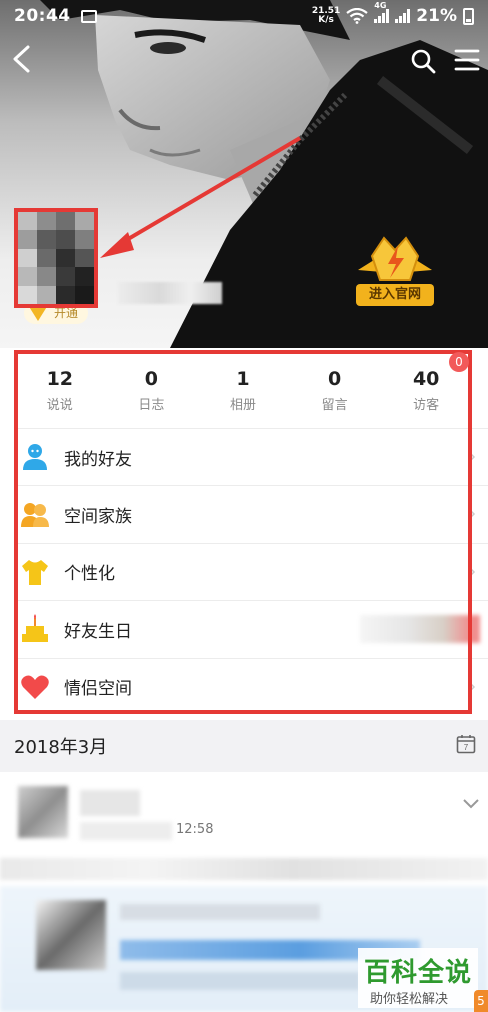 The height and width of the screenshot is (1012, 488). Describe the element at coordinates (220, 912) in the screenshot. I see `post-title-blurred` at that location.